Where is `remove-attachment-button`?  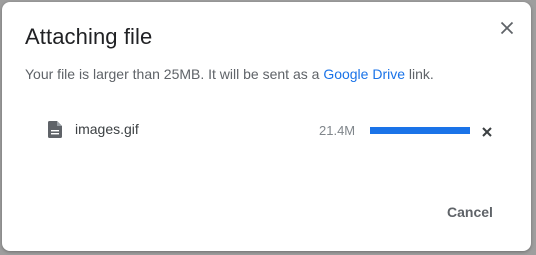
remove-attachment-button is located at coordinates (487, 131).